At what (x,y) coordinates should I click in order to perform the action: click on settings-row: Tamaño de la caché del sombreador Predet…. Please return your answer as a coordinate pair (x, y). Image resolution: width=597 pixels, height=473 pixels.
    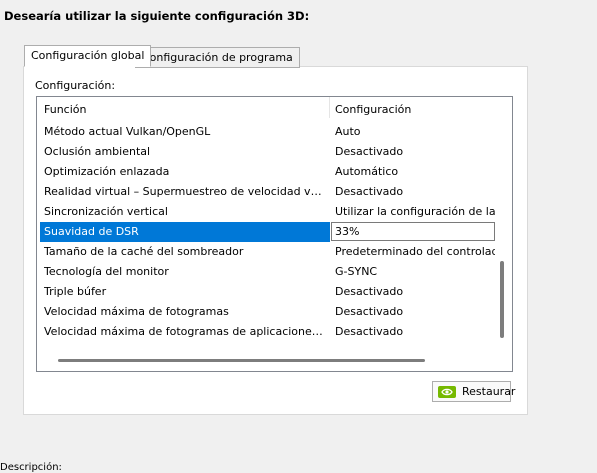
    Looking at the image, I should click on (266, 252).